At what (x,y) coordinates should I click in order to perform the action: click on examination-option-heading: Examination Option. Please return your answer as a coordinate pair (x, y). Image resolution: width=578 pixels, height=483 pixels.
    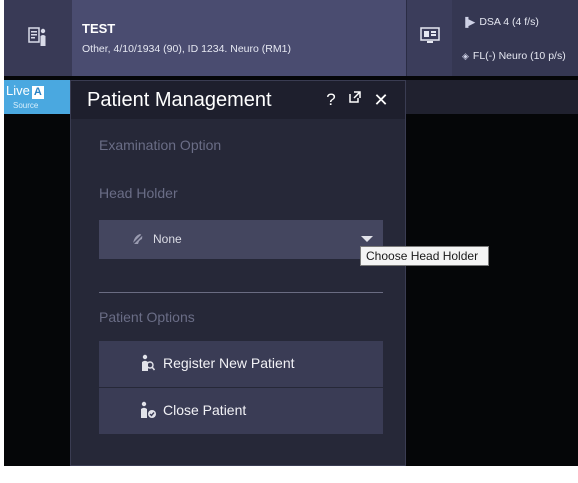
    Looking at the image, I should click on (160, 145).